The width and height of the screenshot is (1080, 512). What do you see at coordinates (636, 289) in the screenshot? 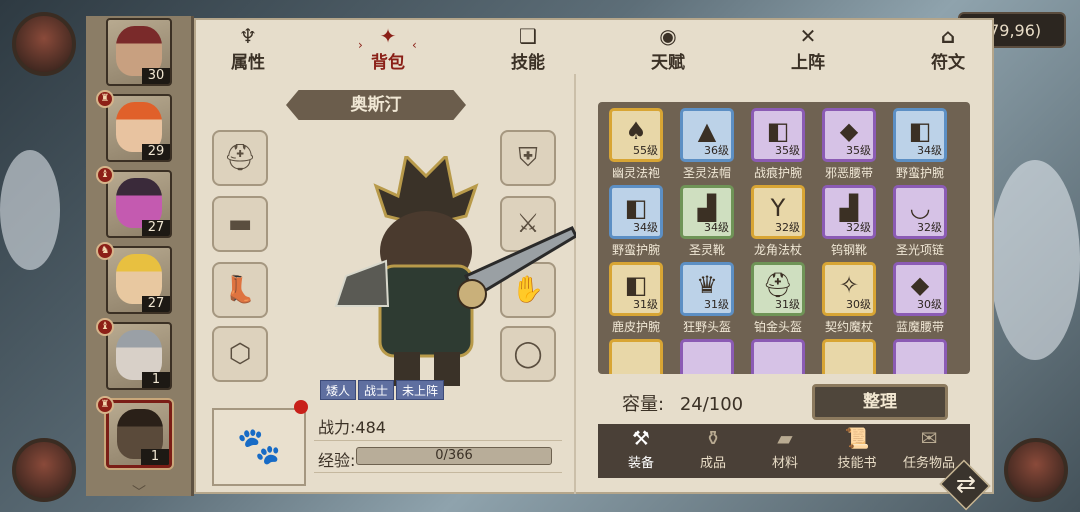
I see `item-icon-frame: ◧ 31级` at bounding box center [636, 289].